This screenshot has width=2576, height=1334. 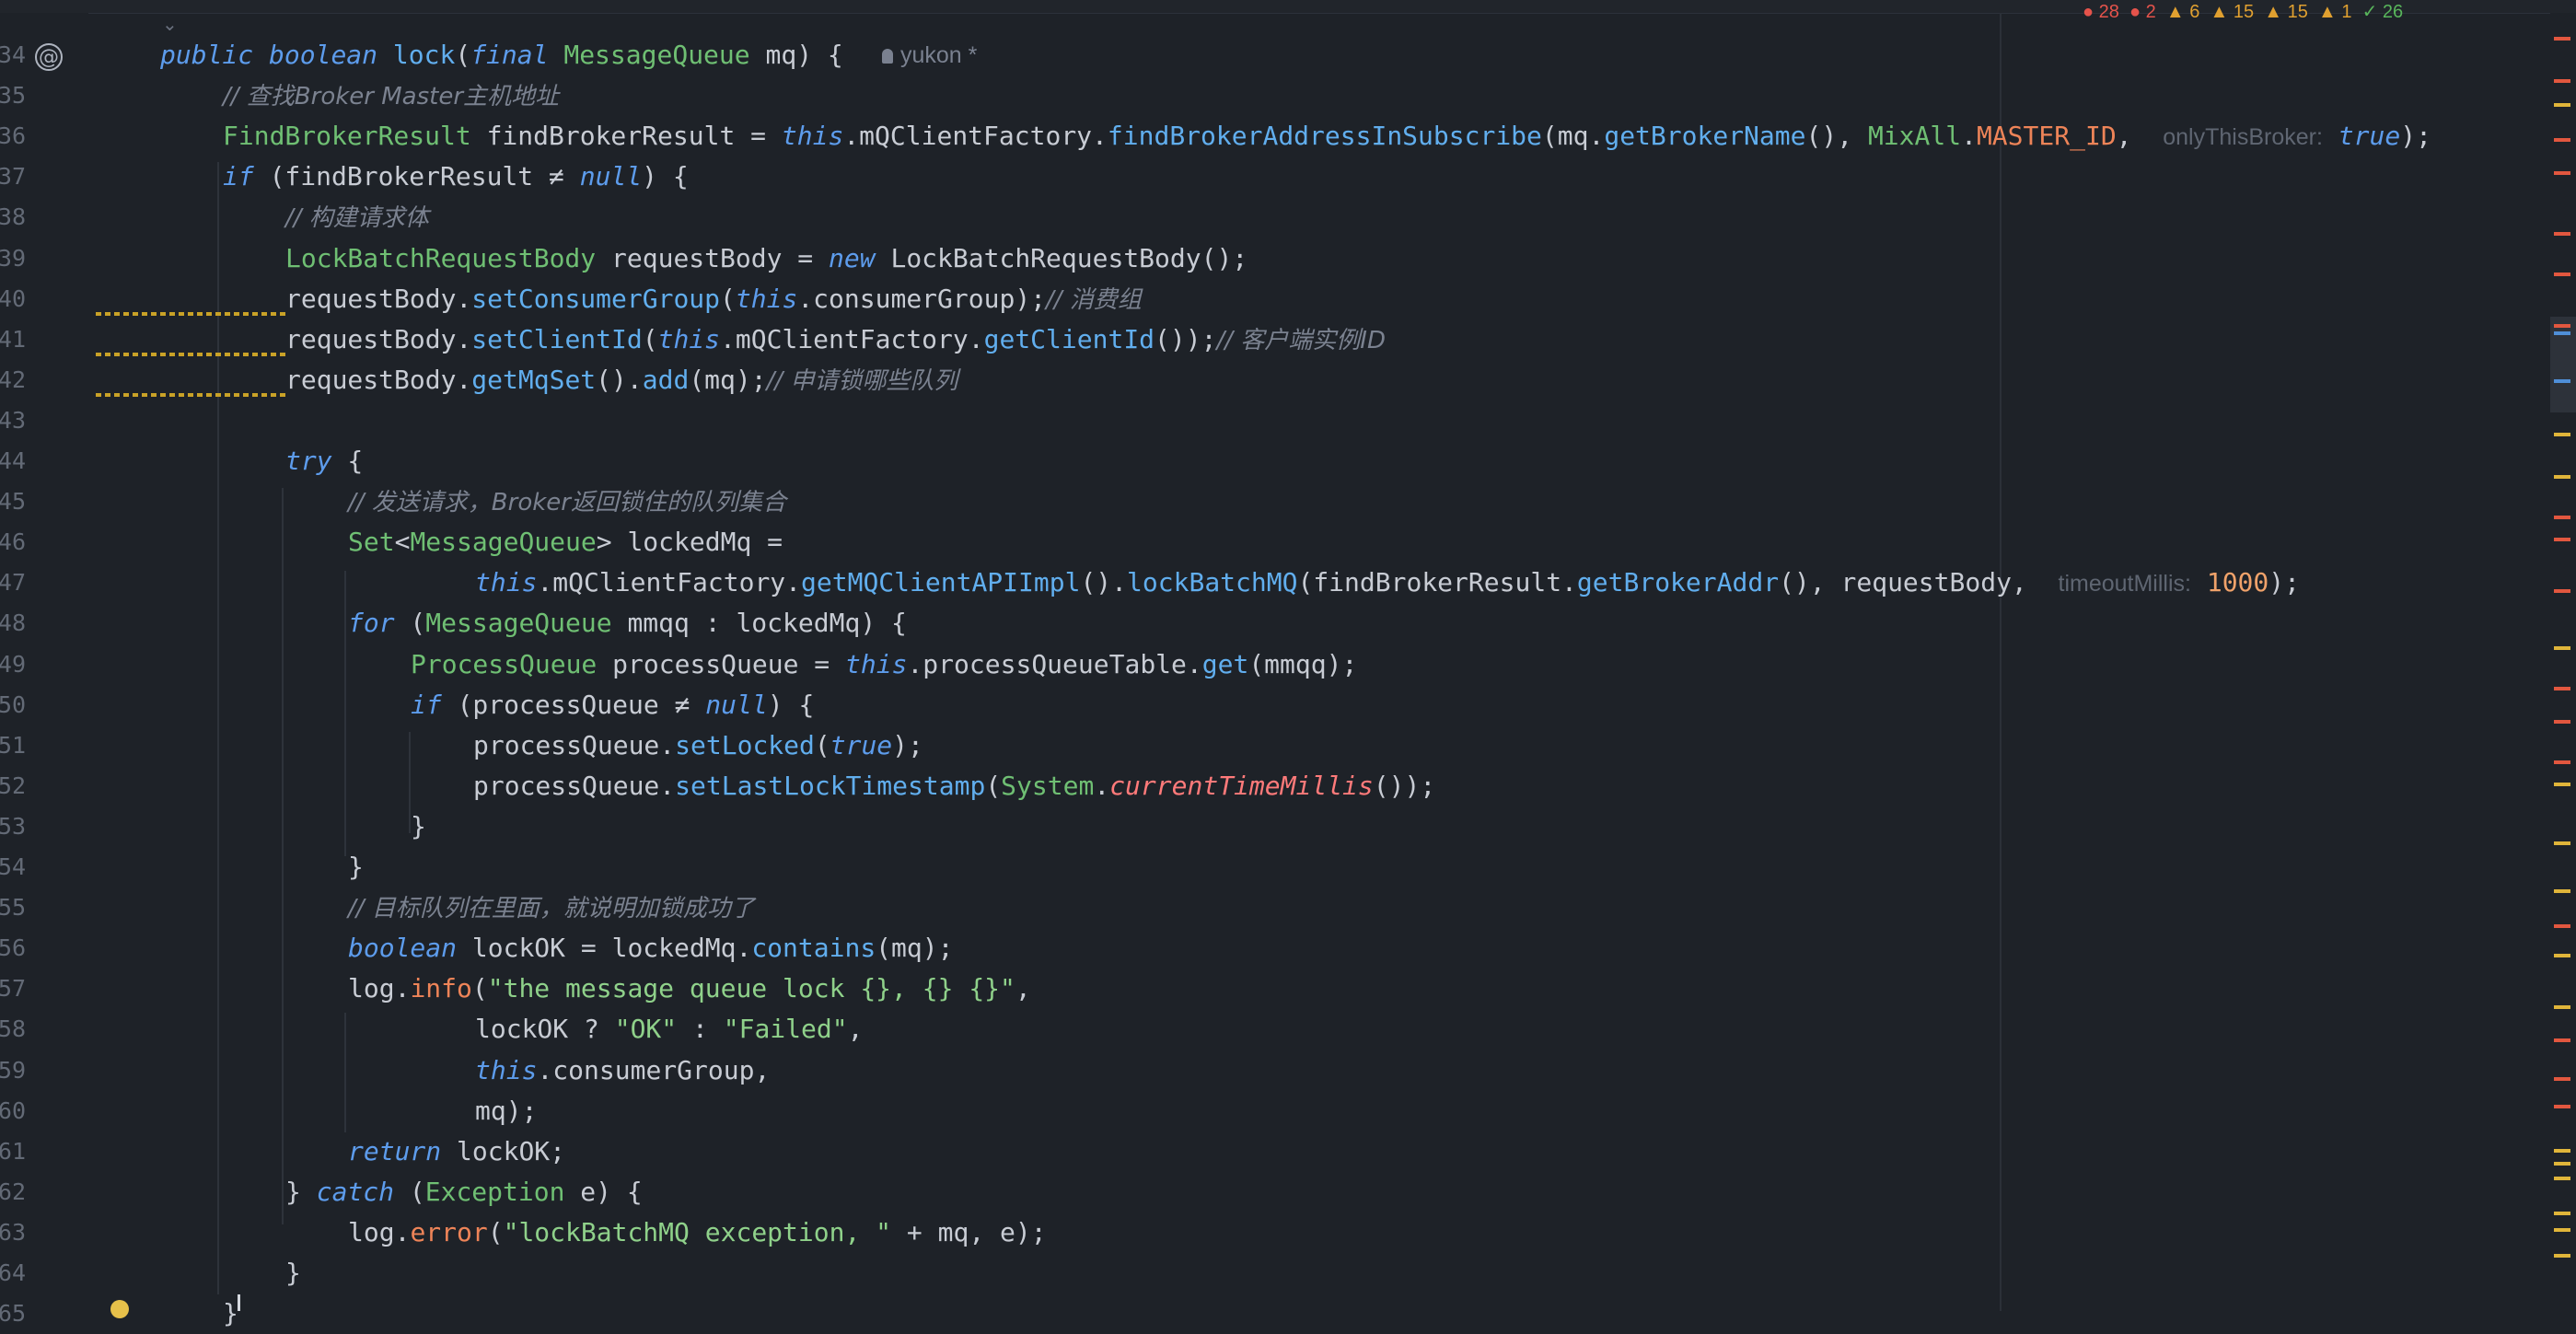 I want to click on line-number: 52, so click(x=13, y=786).